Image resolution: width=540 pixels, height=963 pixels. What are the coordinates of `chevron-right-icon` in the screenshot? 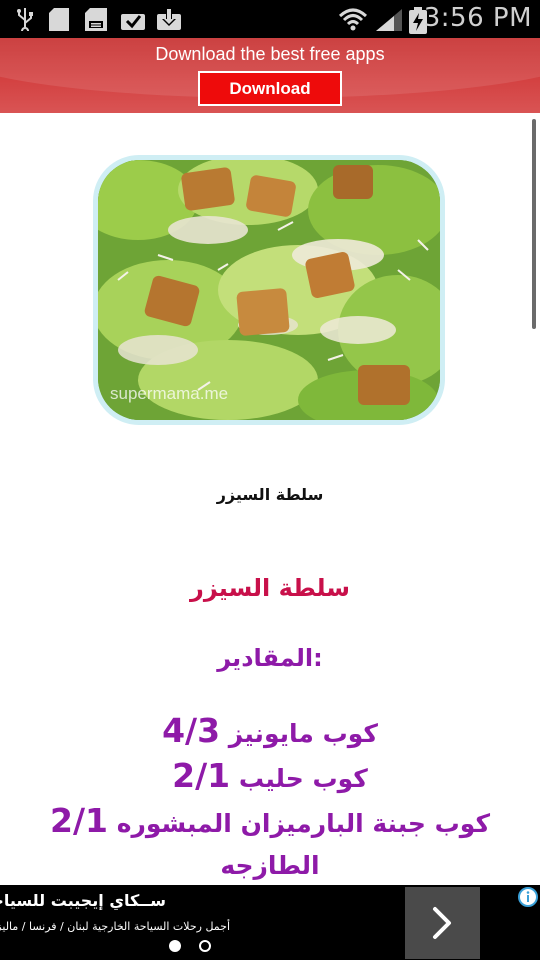 It's located at (442, 923).